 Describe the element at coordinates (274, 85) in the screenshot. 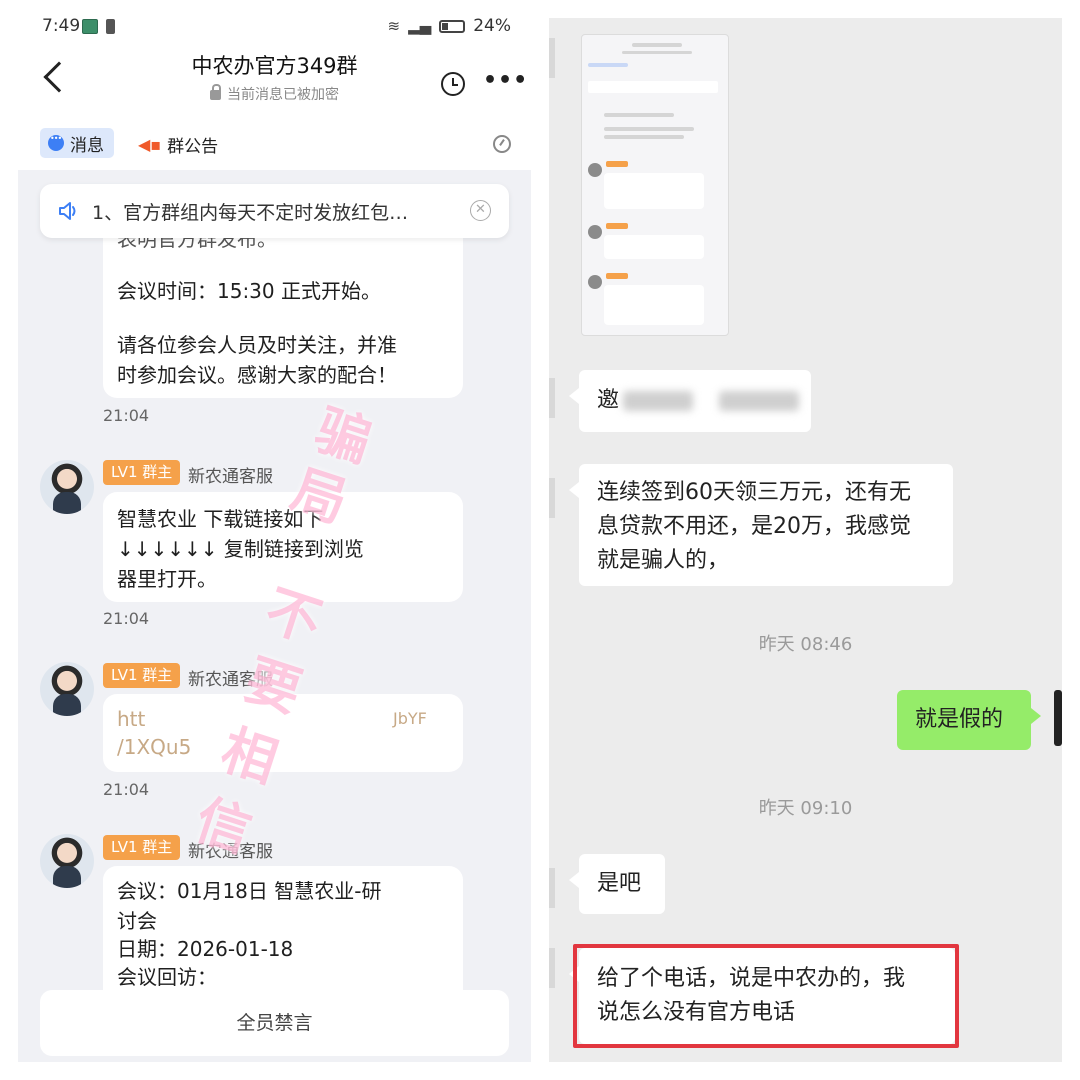

I see `chat-header: 中农办官方349群 当前消息已被加密 •••` at that location.